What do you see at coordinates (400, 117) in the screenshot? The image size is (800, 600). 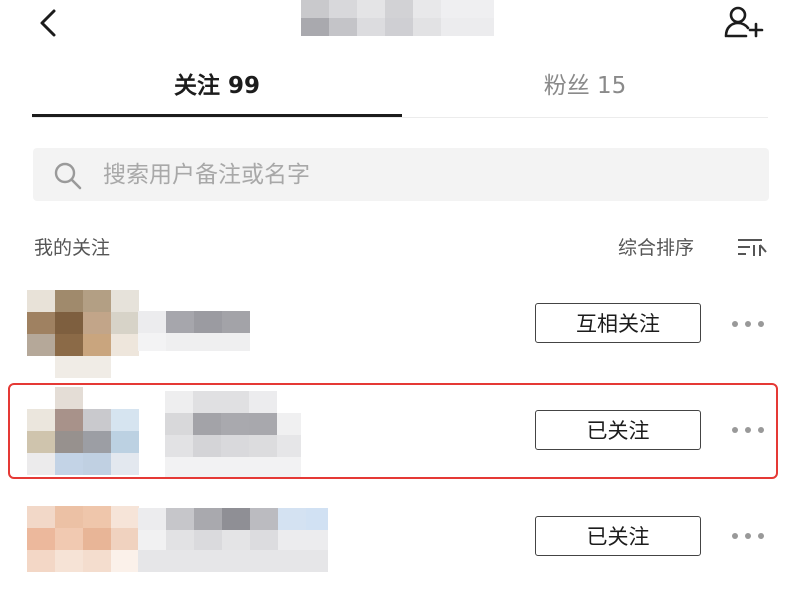 I see `tab-divider` at bounding box center [400, 117].